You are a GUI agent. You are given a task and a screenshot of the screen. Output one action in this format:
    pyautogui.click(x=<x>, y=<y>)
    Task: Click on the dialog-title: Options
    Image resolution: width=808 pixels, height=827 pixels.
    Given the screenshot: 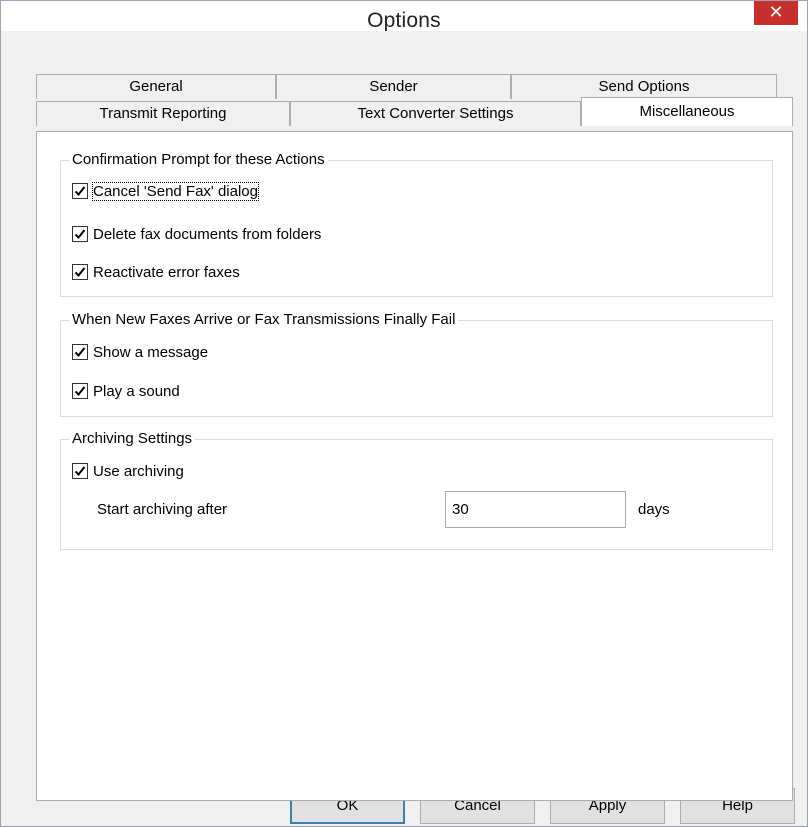 What is the action you would take?
    pyautogui.click(x=404, y=20)
    